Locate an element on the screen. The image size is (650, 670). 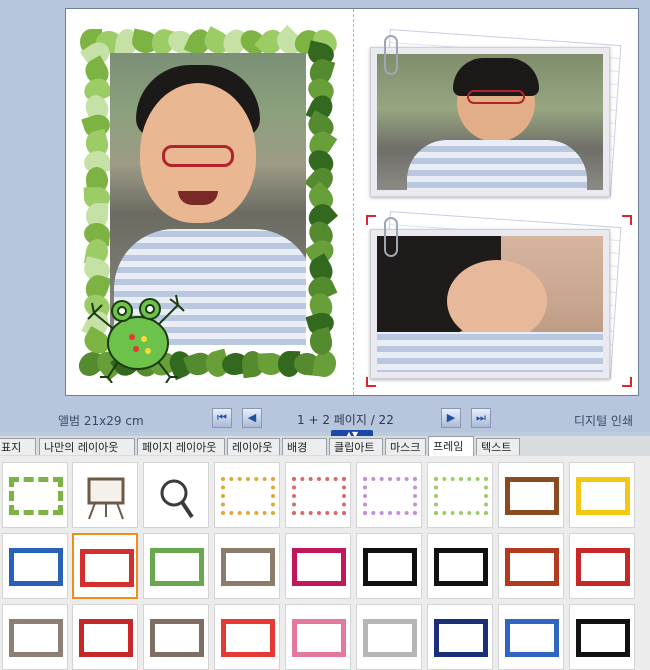
page-spine-divider is located at coordinates (353, 202).